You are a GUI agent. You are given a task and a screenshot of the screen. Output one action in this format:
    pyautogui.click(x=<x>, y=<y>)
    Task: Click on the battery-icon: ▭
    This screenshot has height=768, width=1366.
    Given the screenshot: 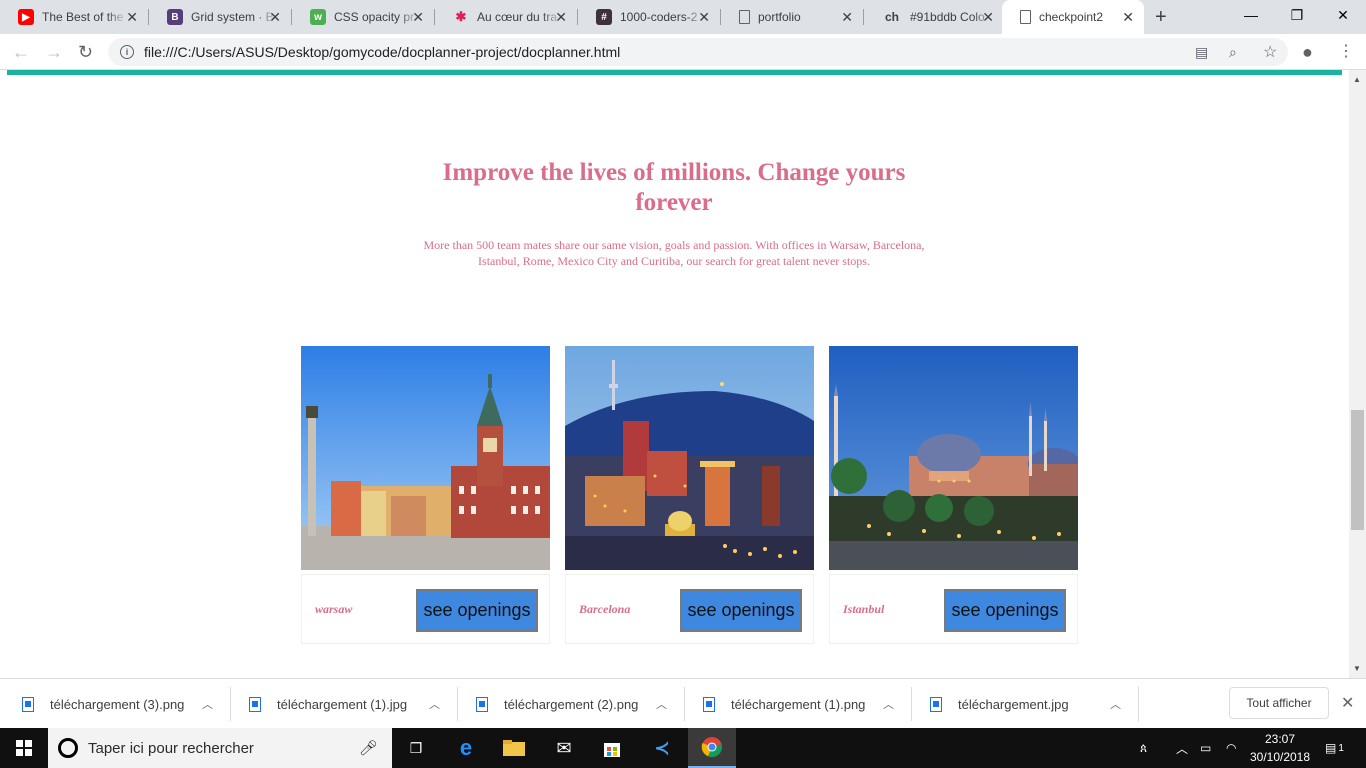 What is the action you would take?
    pyautogui.click(x=1205, y=748)
    